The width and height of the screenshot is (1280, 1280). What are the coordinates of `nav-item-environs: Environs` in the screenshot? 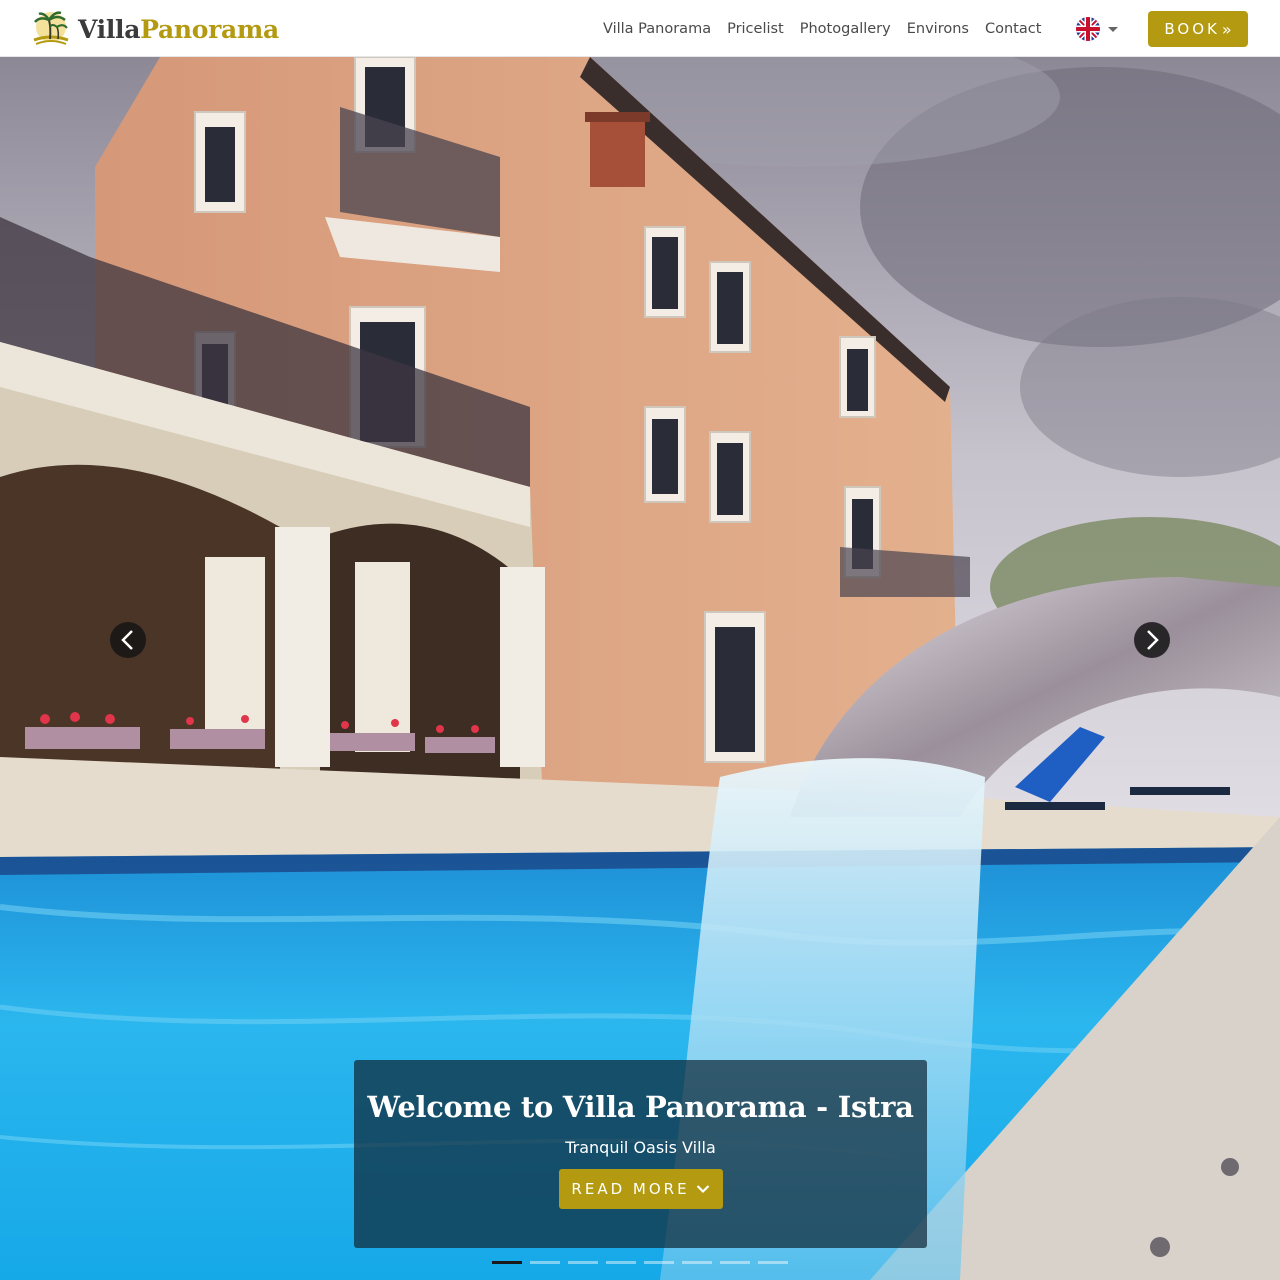 It's located at (938, 29).